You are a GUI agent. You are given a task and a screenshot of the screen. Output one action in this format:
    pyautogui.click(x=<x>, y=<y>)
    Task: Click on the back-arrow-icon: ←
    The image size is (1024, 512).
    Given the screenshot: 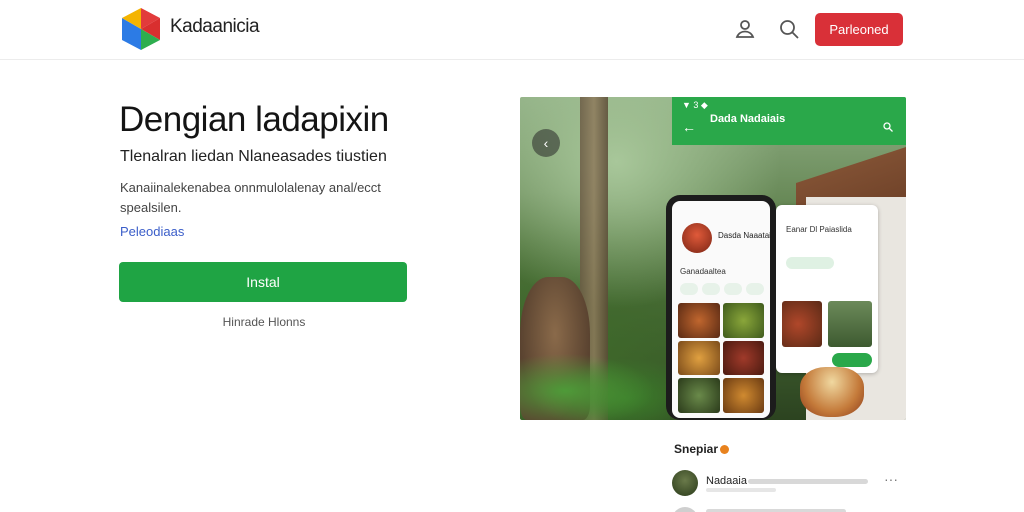 What is the action you would take?
    pyautogui.click(x=689, y=127)
    